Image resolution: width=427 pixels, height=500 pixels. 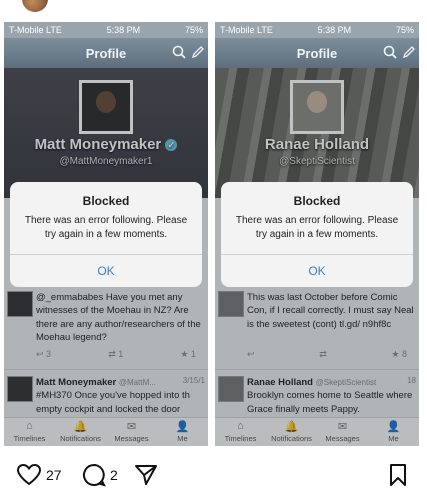 I want to click on post-author-avatar, so click(x=35, y=6).